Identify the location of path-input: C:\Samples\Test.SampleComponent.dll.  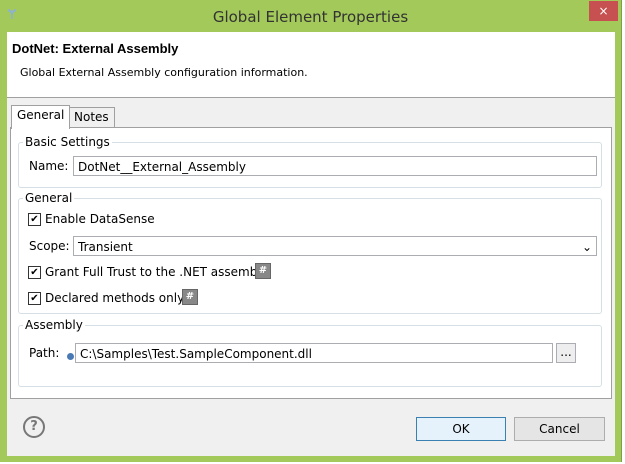
(314, 353).